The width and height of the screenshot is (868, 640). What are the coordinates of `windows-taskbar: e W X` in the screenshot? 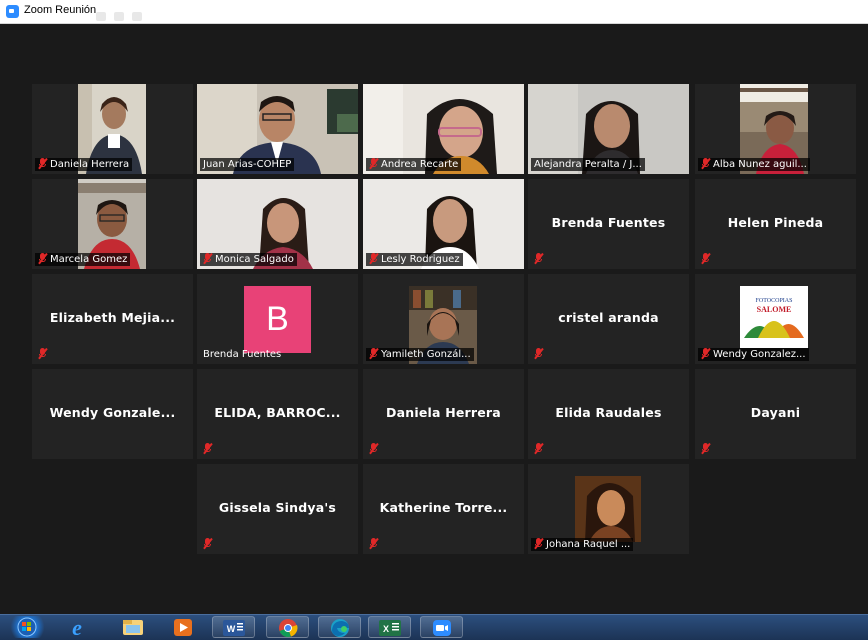 It's located at (434, 627).